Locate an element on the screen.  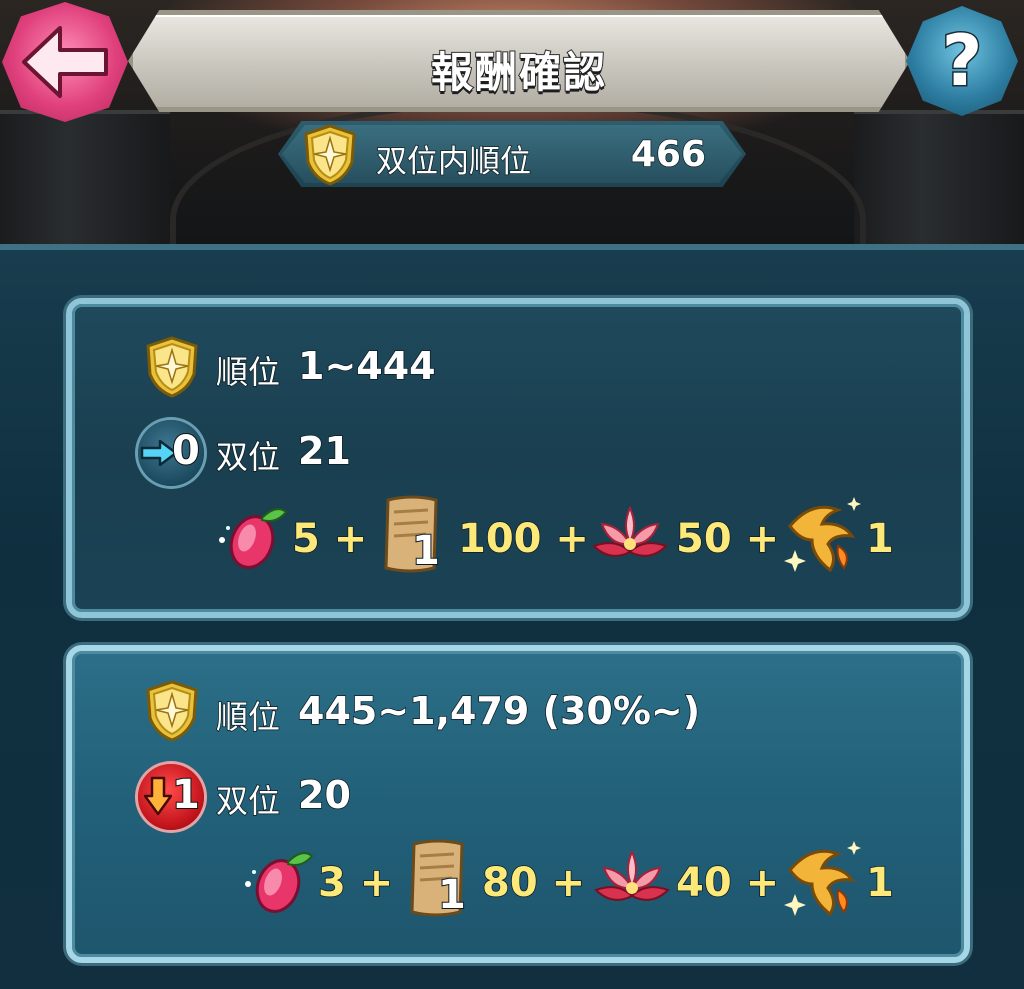
back-button is located at coordinates (65, 62).